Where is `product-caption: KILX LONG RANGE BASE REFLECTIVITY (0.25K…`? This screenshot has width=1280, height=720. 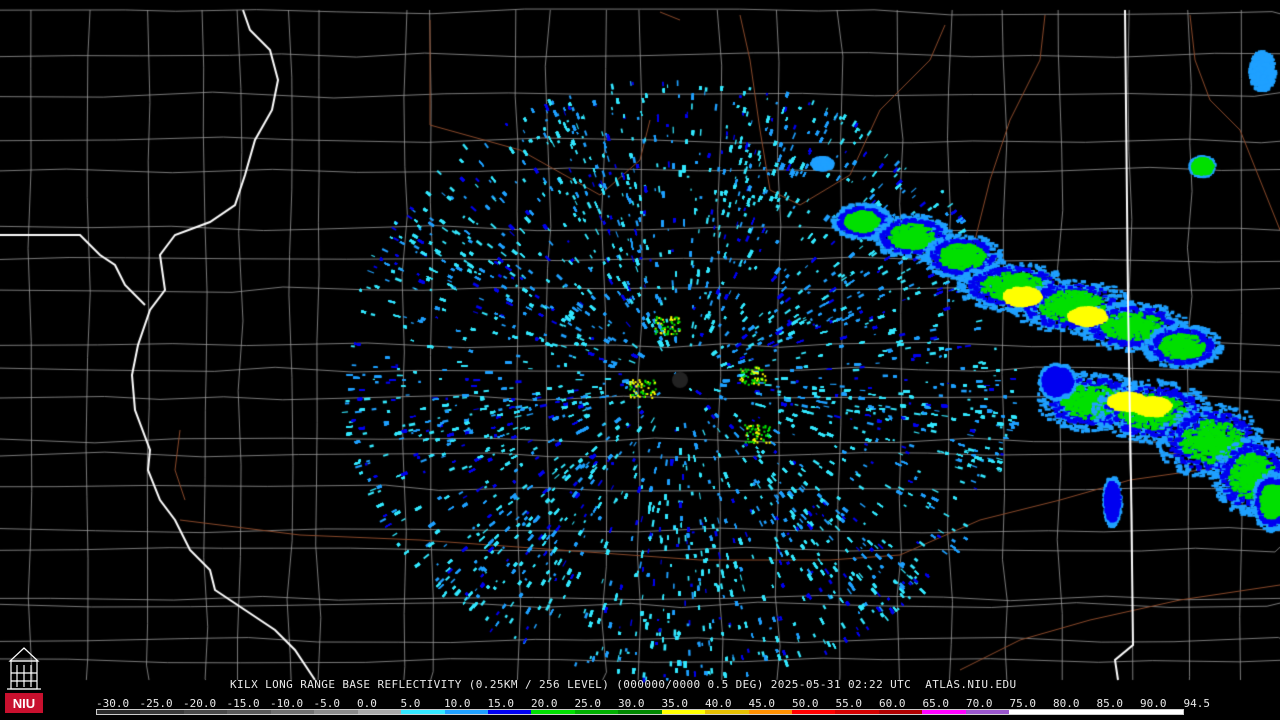
product-caption: KILX LONG RANGE BASE REFLECTIVITY (0.25K… is located at coordinates (623, 684).